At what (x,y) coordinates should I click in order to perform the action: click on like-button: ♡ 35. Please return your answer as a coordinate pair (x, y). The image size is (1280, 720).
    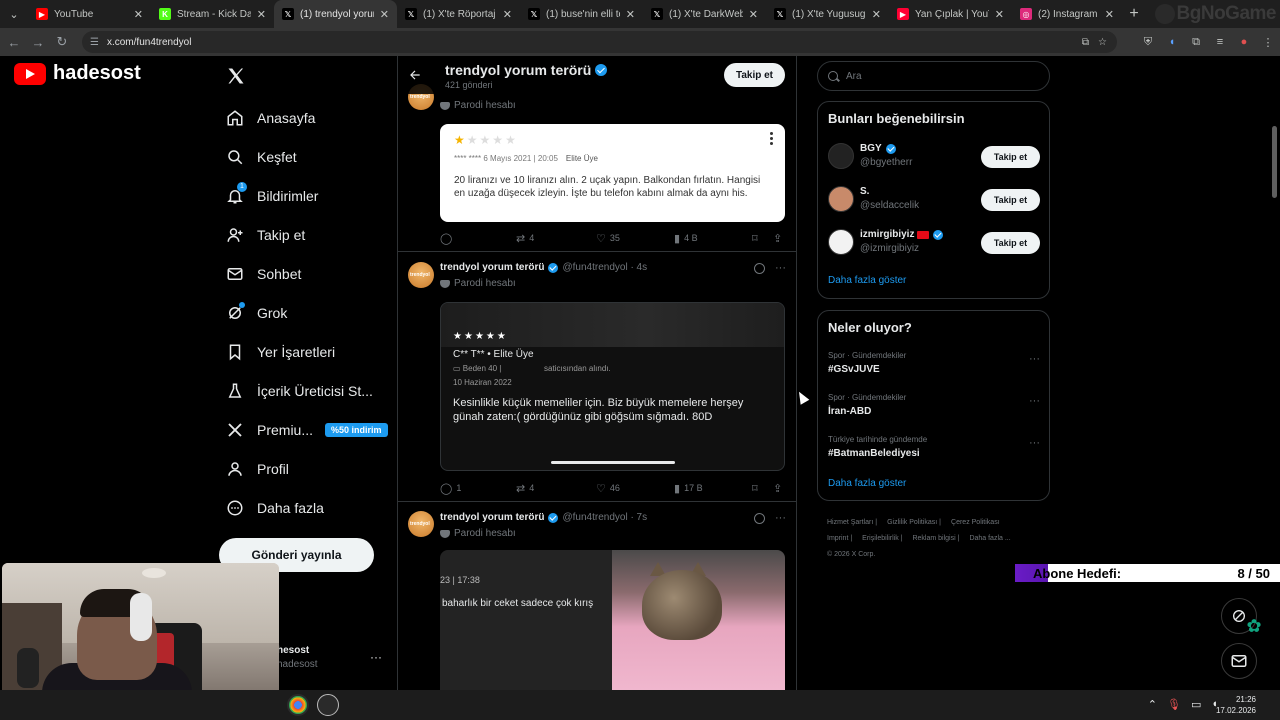
    Looking at the image, I should click on (608, 238).